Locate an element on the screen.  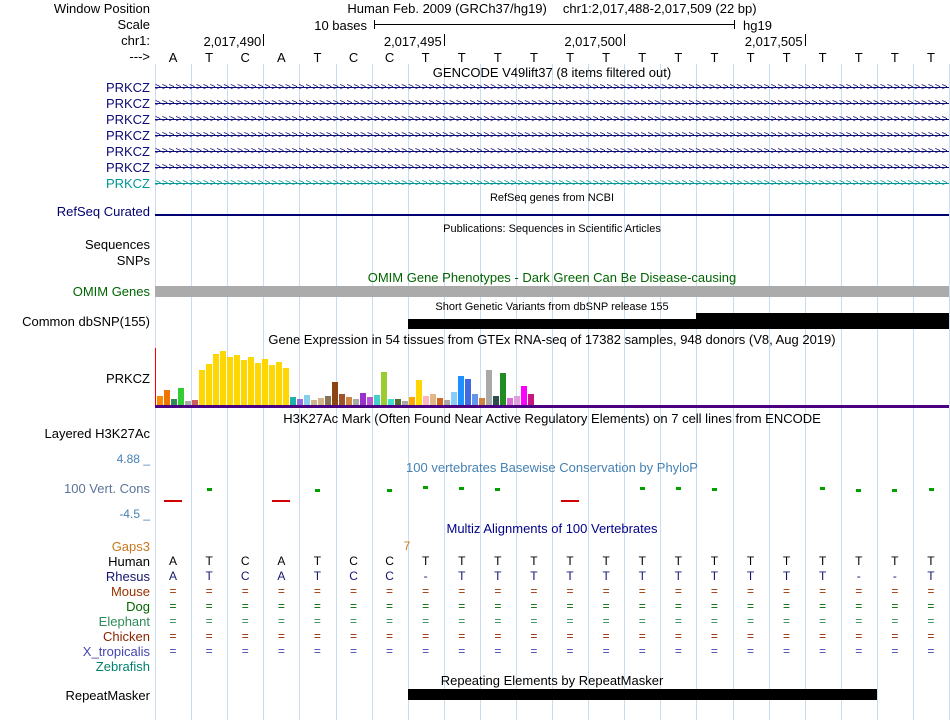
h3k27ac-label: Layered H3K27Ac is located at coordinates (75, 434).